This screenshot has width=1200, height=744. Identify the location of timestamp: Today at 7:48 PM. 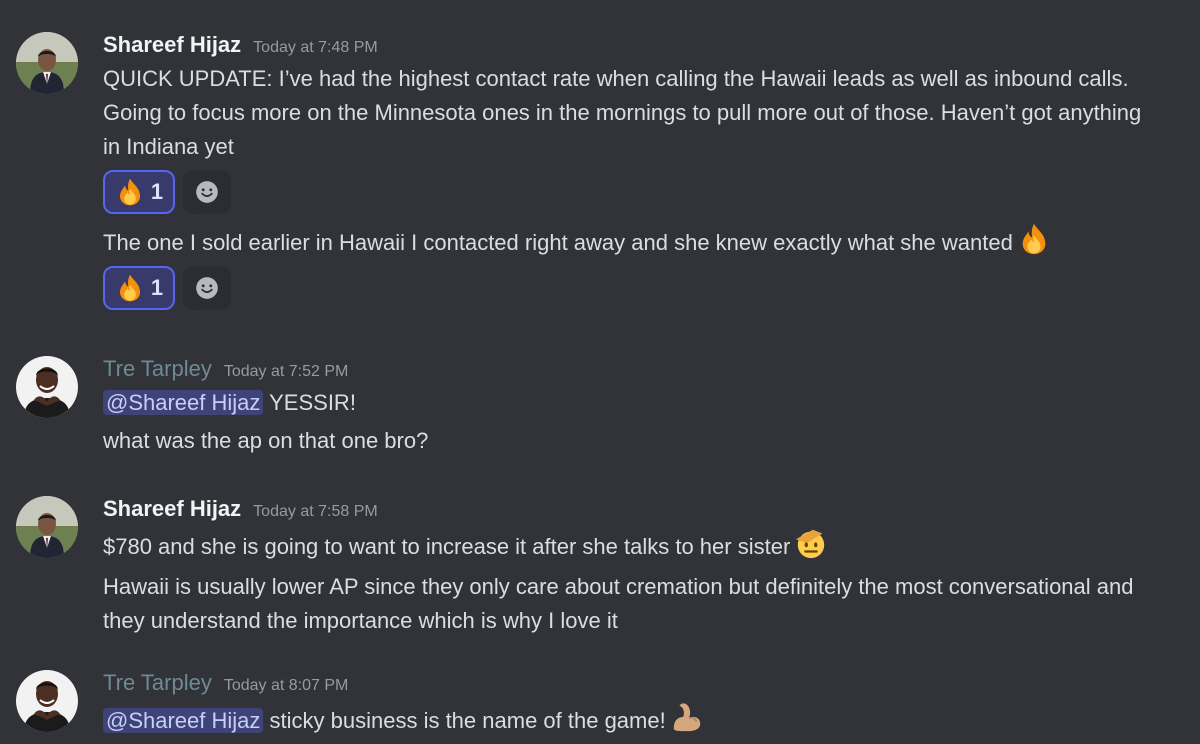
(315, 47).